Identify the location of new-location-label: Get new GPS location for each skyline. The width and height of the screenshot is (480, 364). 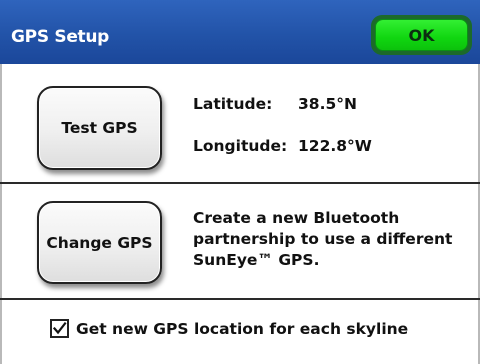
(242, 329).